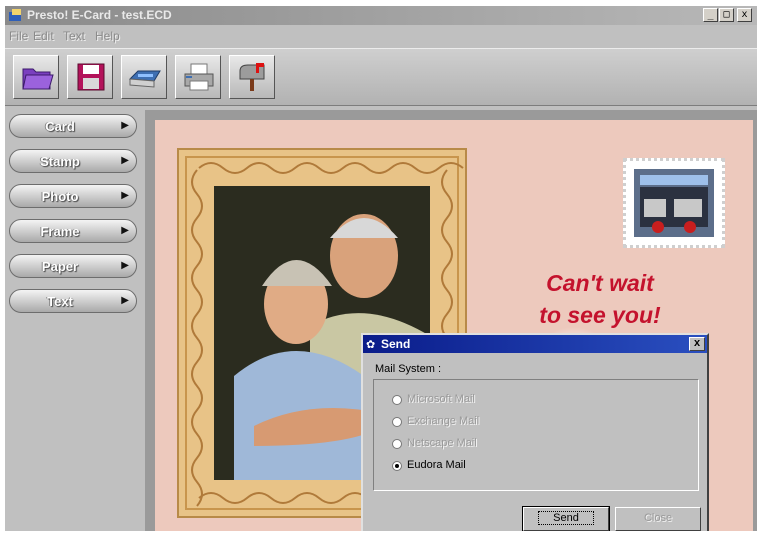 This screenshot has width=762, height=533. Describe the element at coordinates (408, 369) in the screenshot. I see `mail-system-label: Mail System :` at that location.